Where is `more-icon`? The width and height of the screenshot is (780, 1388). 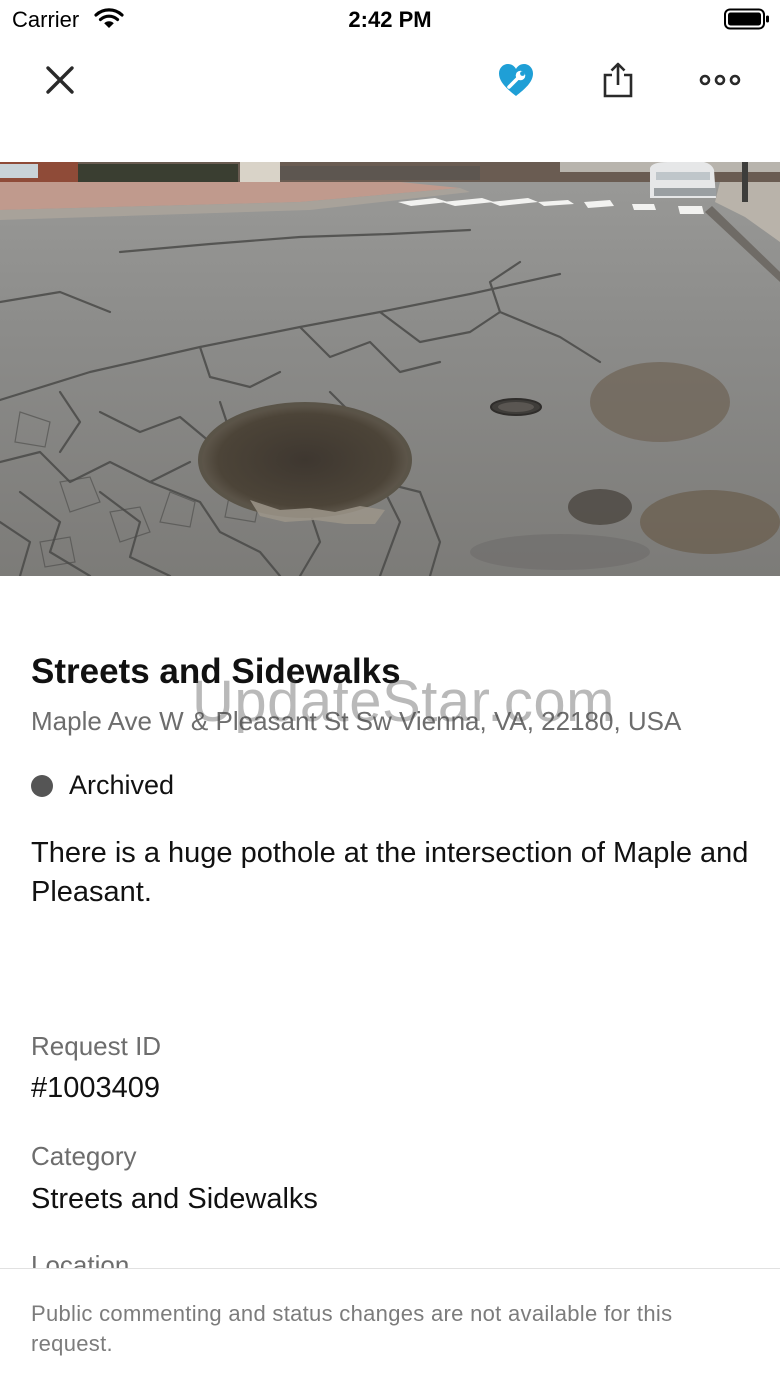 more-icon is located at coordinates (720, 80).